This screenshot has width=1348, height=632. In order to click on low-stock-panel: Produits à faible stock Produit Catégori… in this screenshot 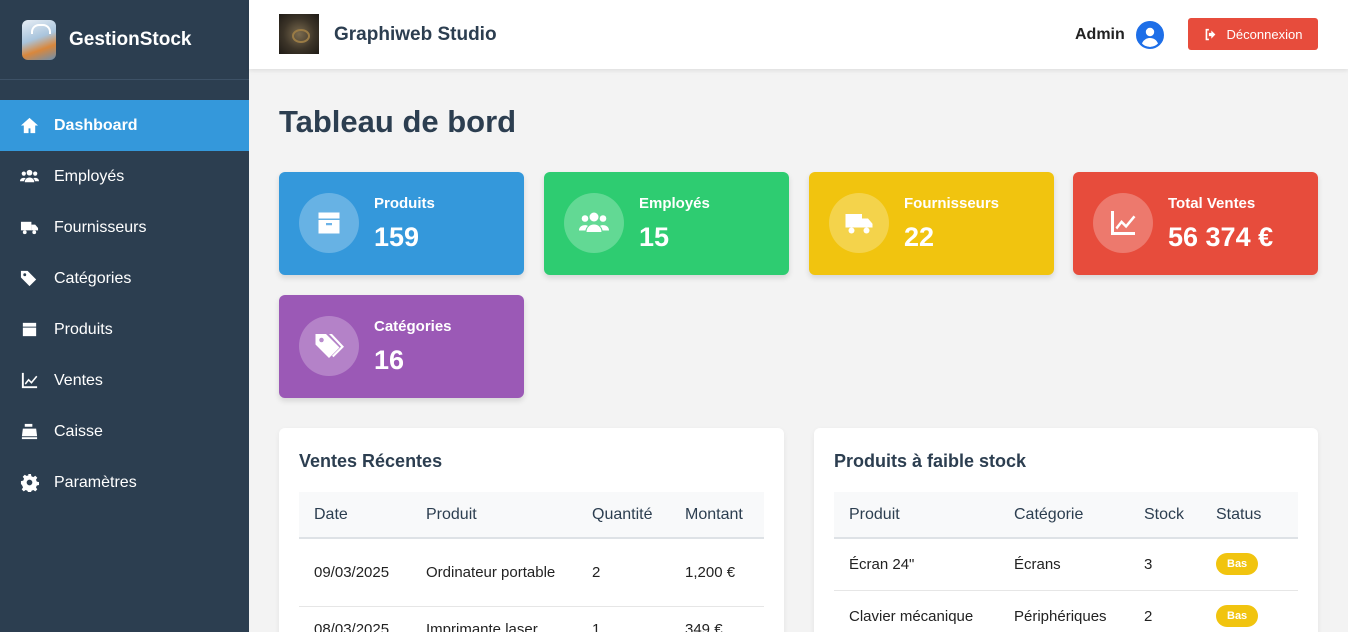, I will do `click(1066, 530)`.